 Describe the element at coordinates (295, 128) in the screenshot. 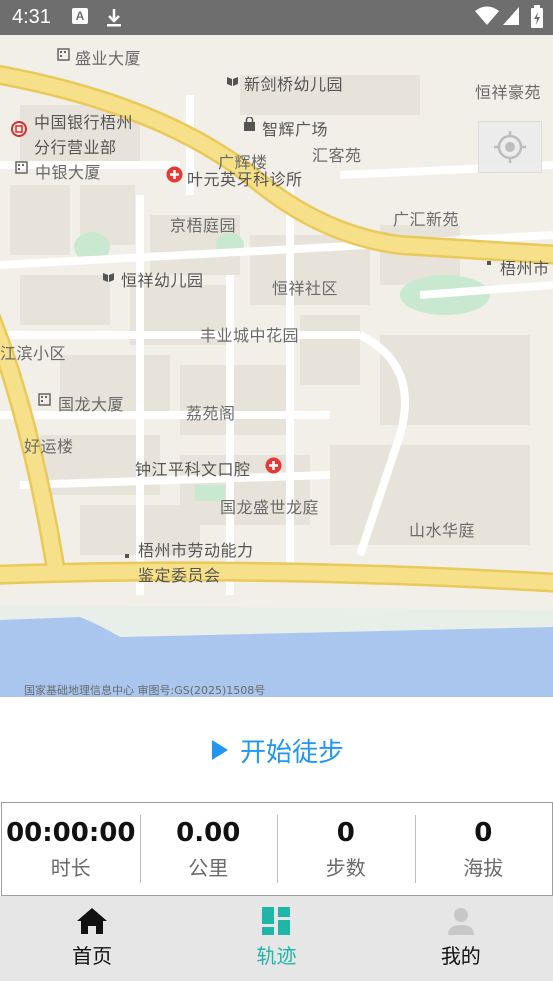

I see `map-label: 智辉广场` at that location.